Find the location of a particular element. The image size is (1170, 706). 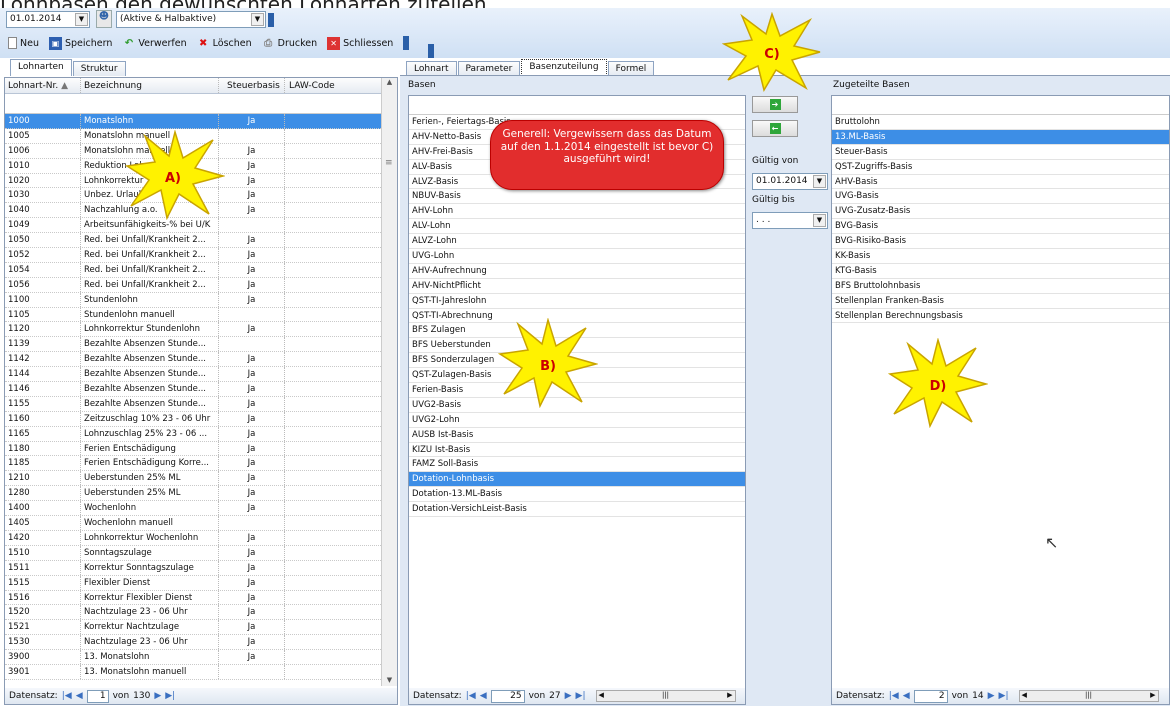

record-position: 1 is located at coordinates (97, 696).